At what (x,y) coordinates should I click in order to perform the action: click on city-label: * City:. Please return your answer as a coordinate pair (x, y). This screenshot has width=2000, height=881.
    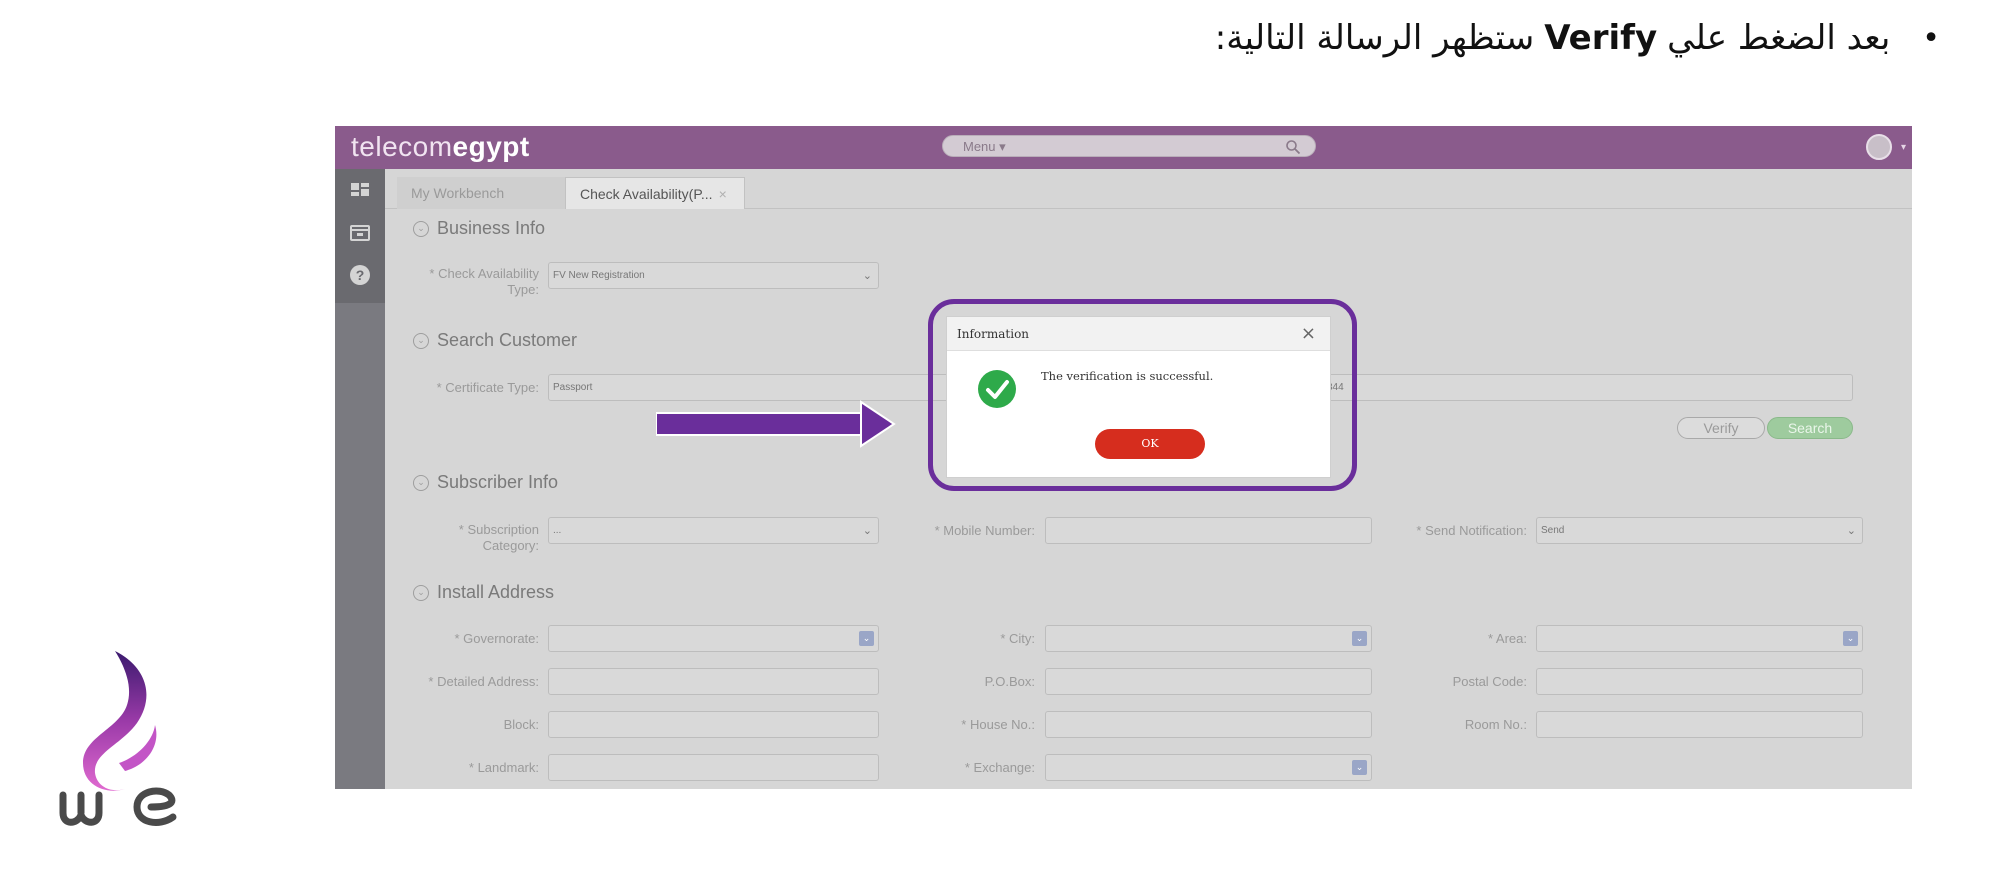
    Looking at the image, I should click on (1017, 638).